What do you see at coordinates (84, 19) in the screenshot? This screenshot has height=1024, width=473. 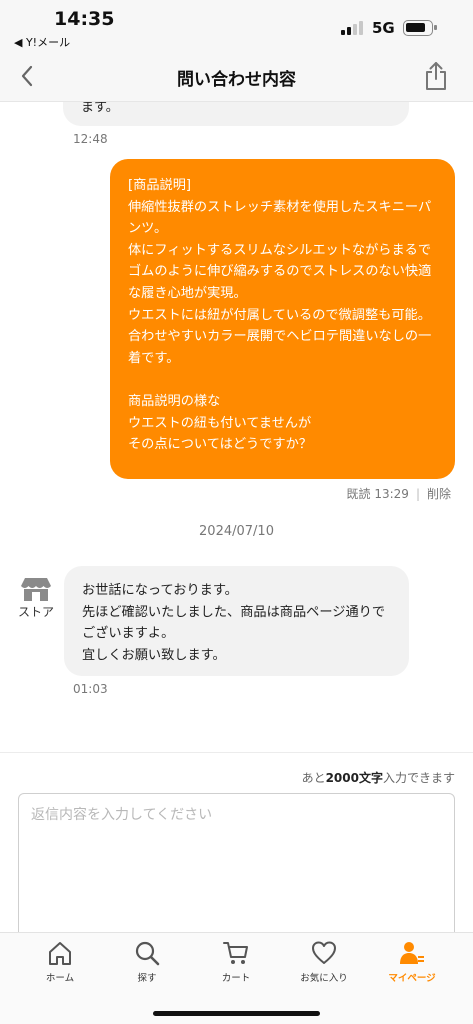 I see `status-time: 14:35` at bounding box center [84, 19].